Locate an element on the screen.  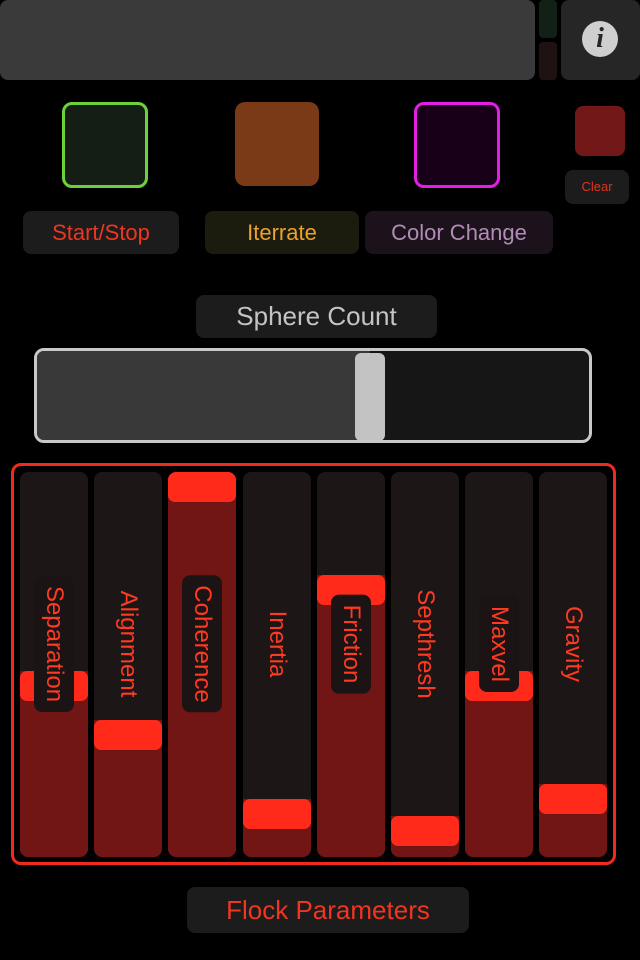
start-stop-pad is located at coordinates (105, 145).